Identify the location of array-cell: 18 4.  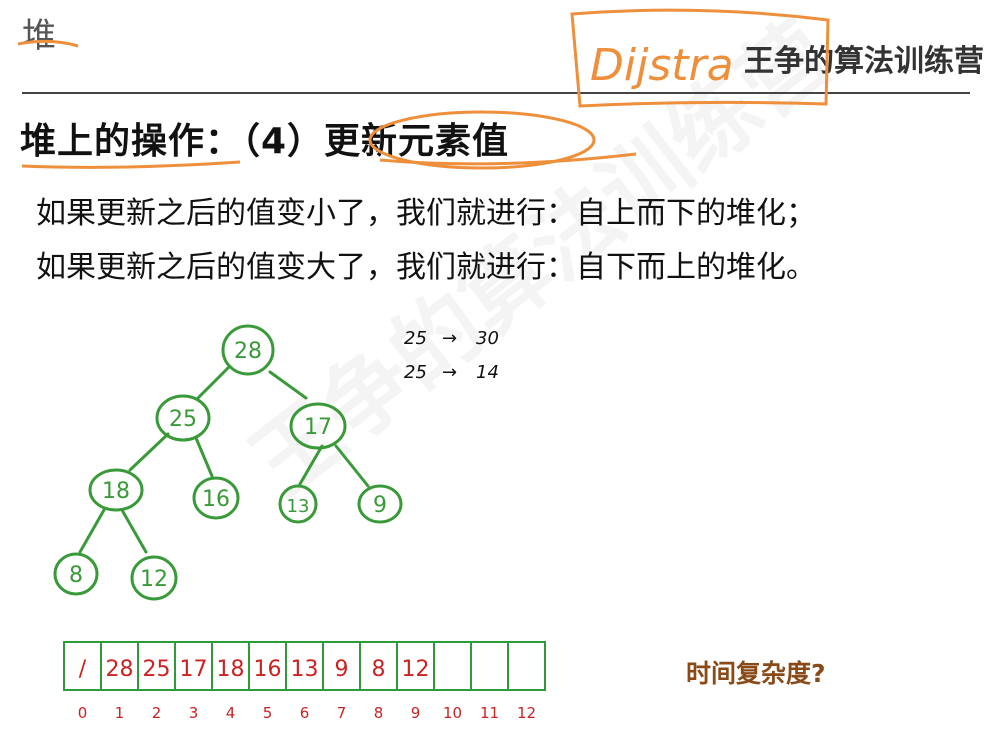
(230, 681).